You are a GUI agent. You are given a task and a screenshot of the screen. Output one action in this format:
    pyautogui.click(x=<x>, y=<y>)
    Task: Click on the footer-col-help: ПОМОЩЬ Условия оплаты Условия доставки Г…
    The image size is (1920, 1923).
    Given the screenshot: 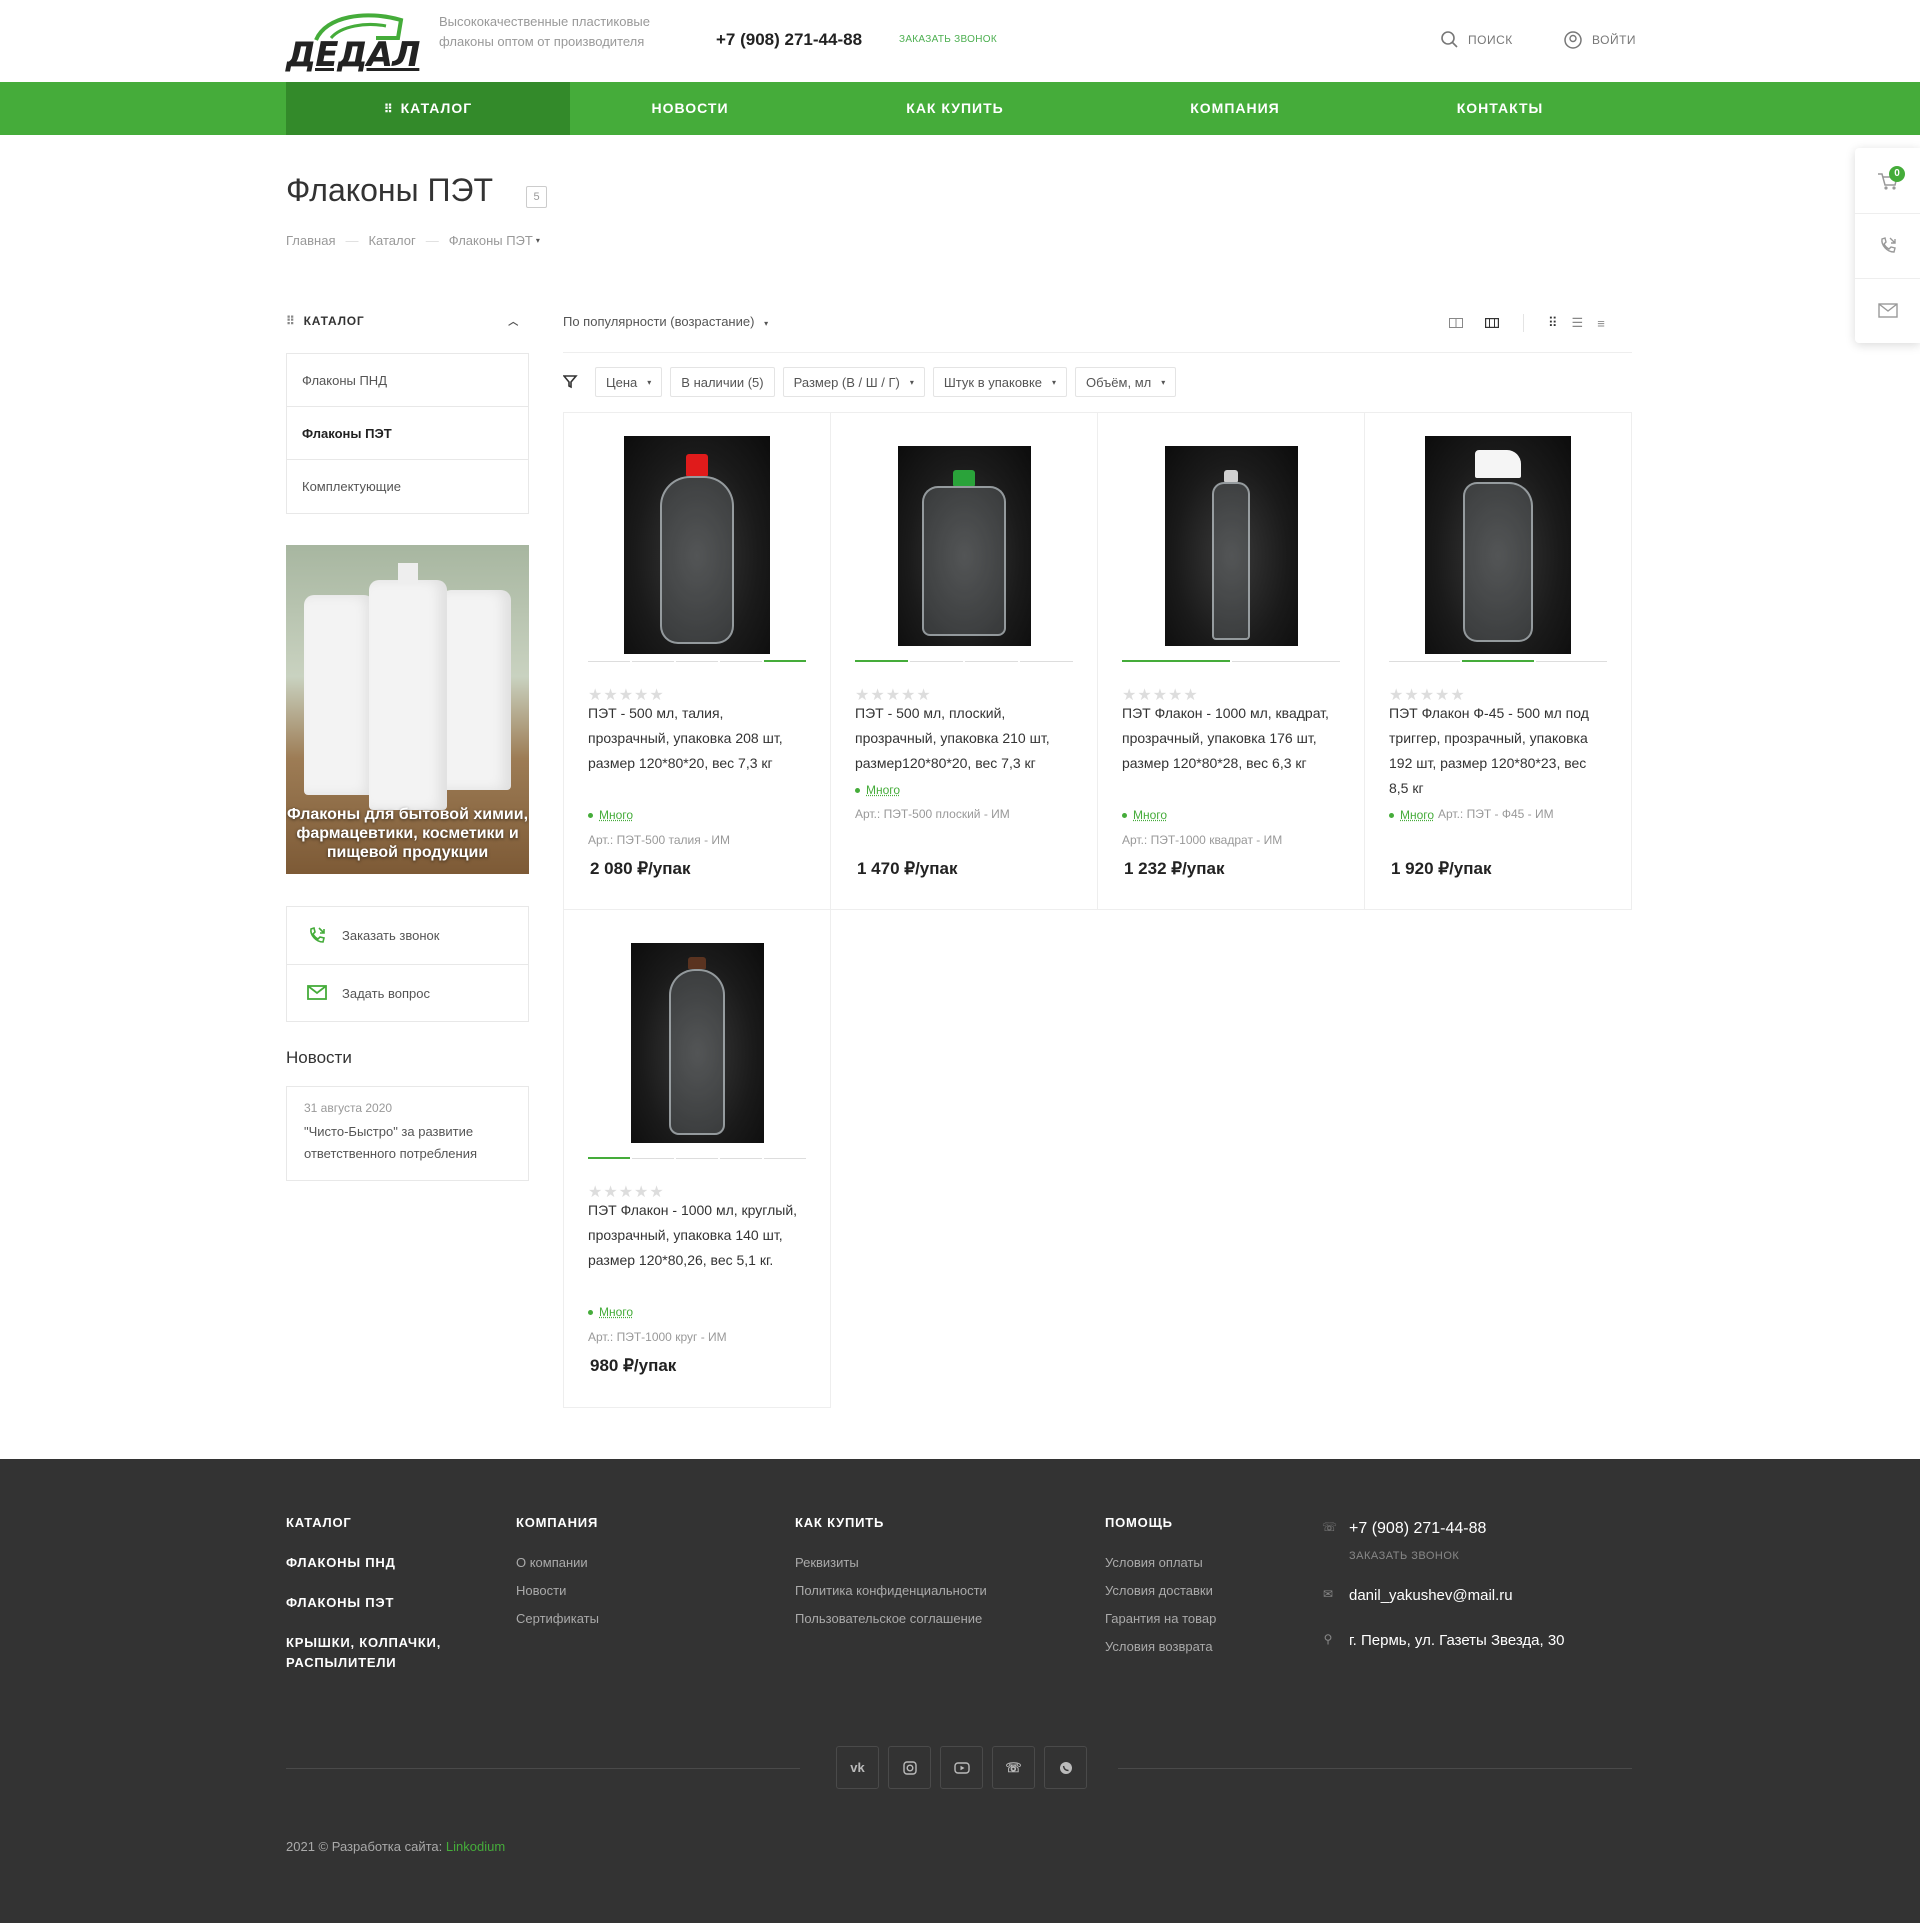 What is the action you would take?
    pyautogui.click(x=1160, y=1584)
    